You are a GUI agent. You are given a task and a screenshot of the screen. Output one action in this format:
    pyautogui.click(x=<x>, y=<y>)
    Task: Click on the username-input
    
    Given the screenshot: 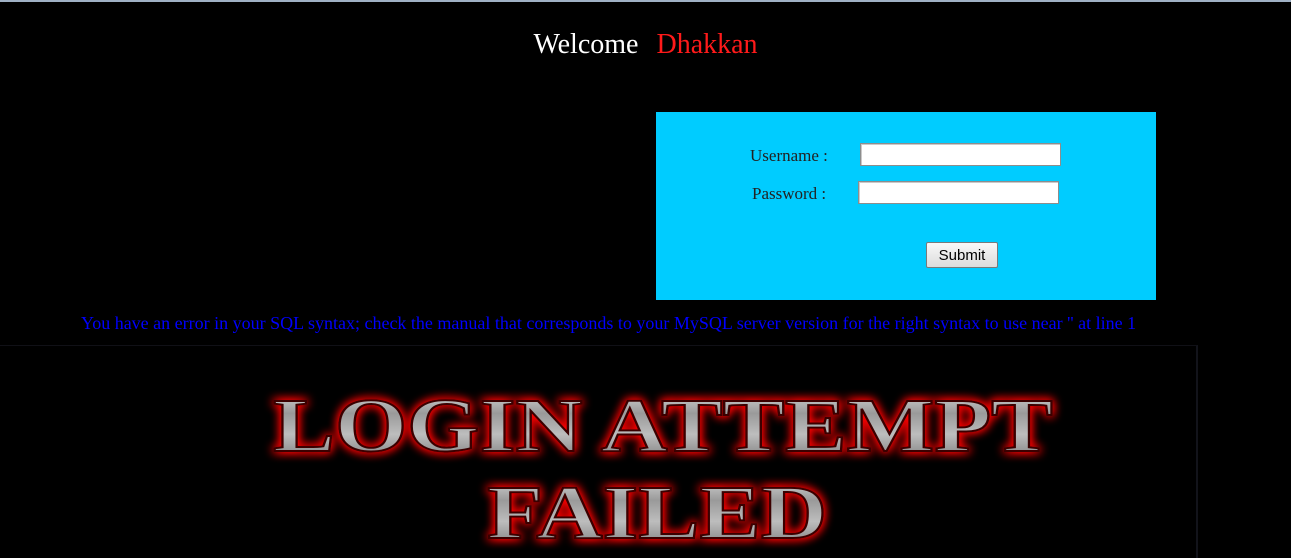 What is the action you would take?
    pyautogui.click(x=960, y=154)
    